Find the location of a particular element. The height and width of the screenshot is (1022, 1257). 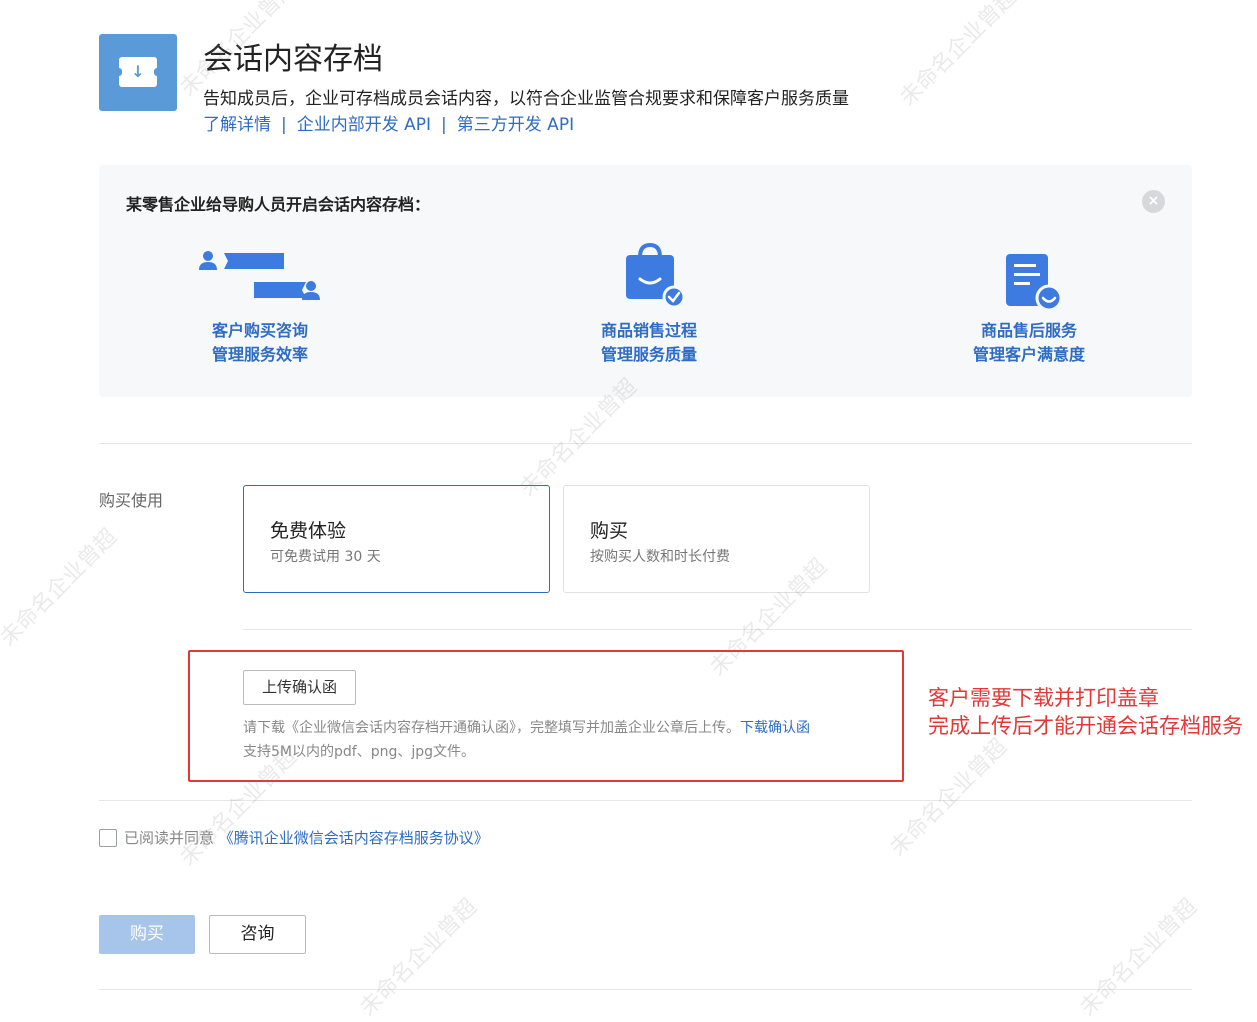

upload-file-hint: 支持5M以内的pdf、png、jpg文件。 is located at coordinates (359, 752).